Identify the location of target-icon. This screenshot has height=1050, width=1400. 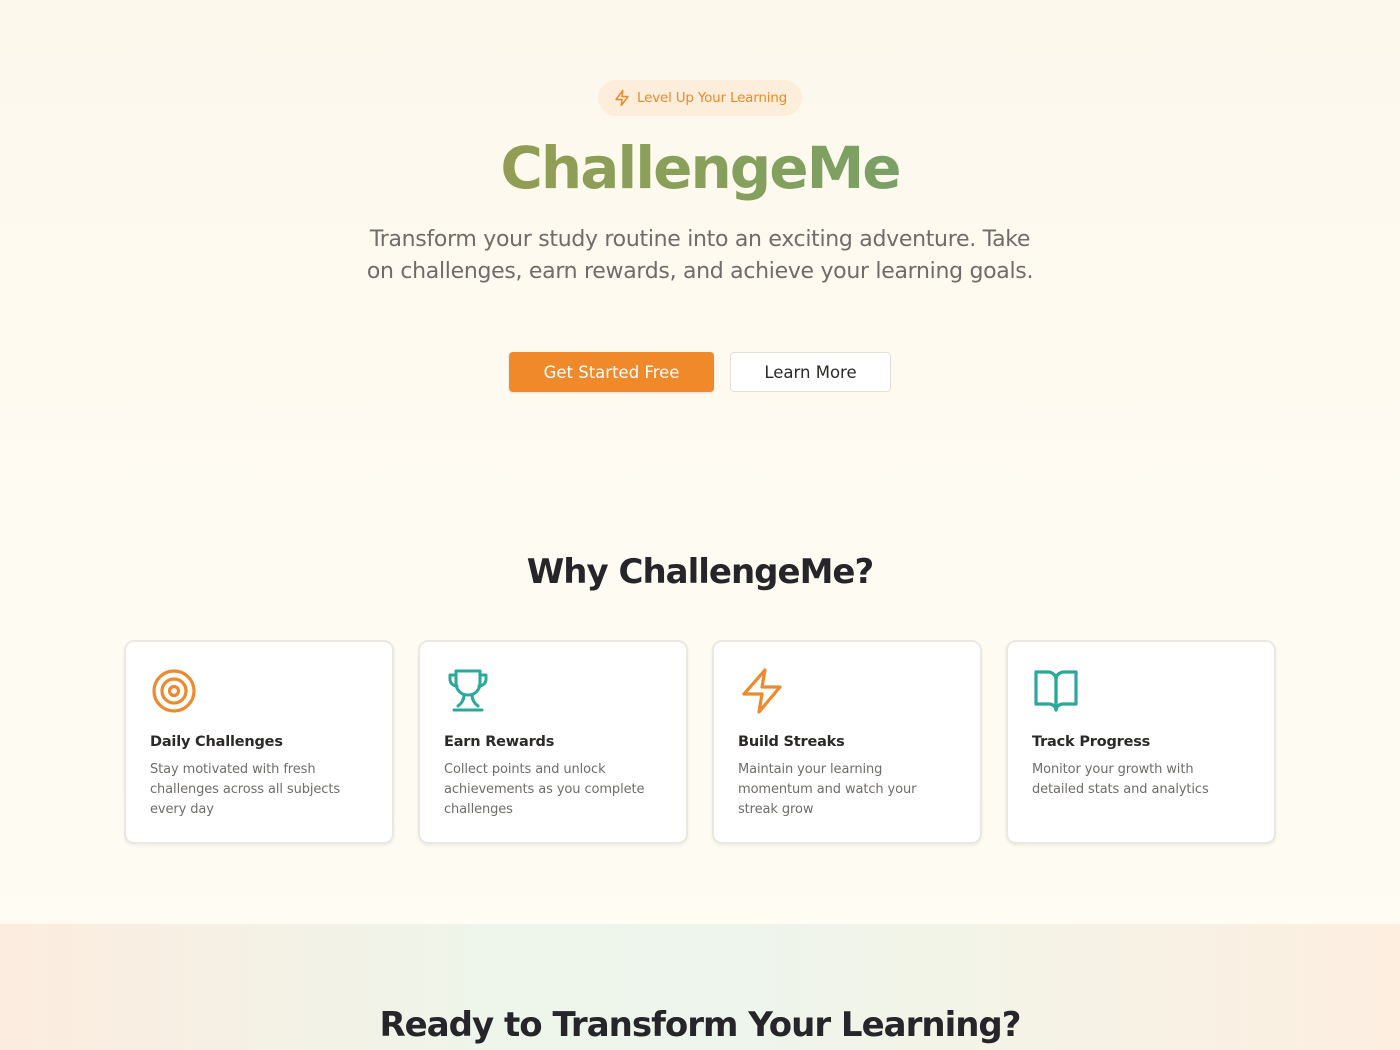
(175, 691).